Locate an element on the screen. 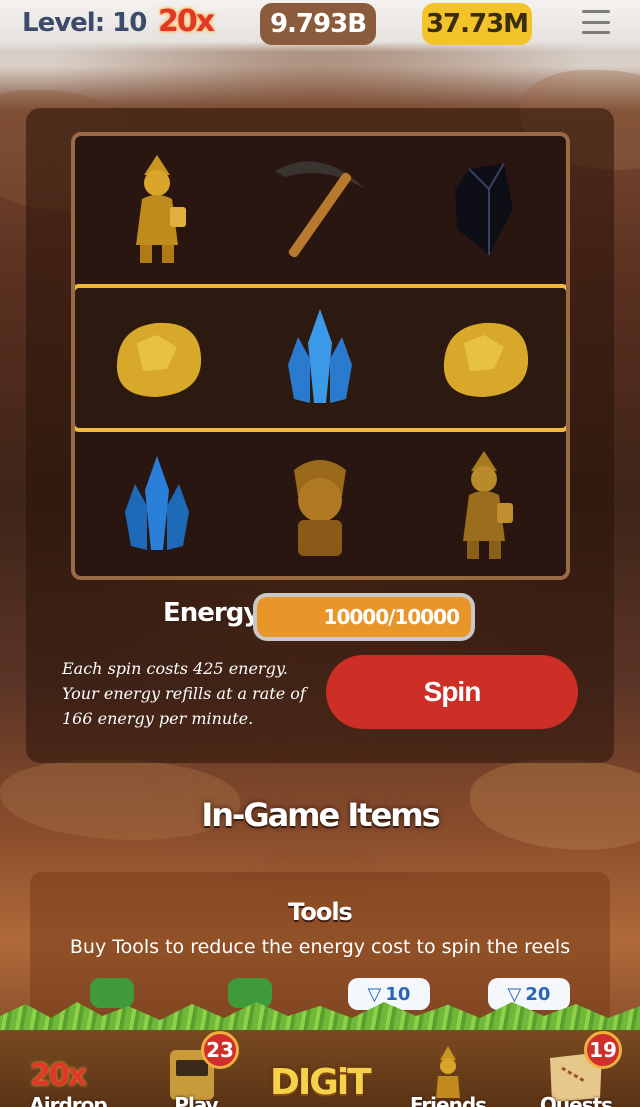  pickaxe-icon is located at coordinates (320, 209).